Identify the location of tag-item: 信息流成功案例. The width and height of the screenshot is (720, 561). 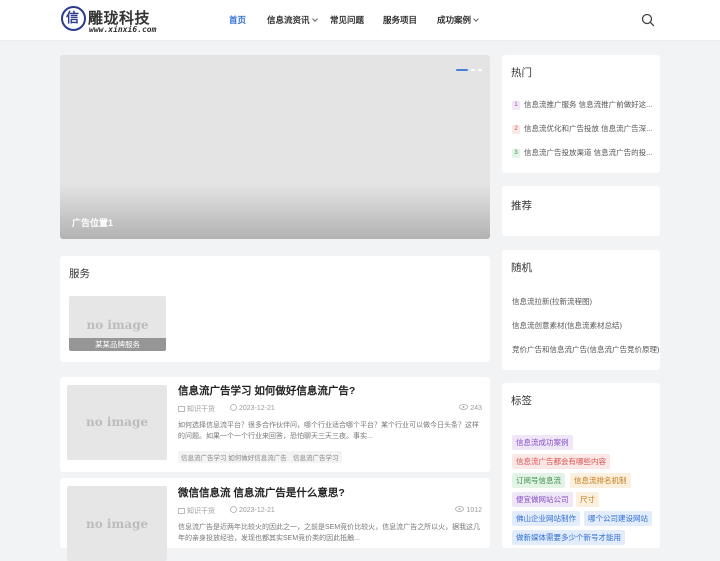
(542, 442).